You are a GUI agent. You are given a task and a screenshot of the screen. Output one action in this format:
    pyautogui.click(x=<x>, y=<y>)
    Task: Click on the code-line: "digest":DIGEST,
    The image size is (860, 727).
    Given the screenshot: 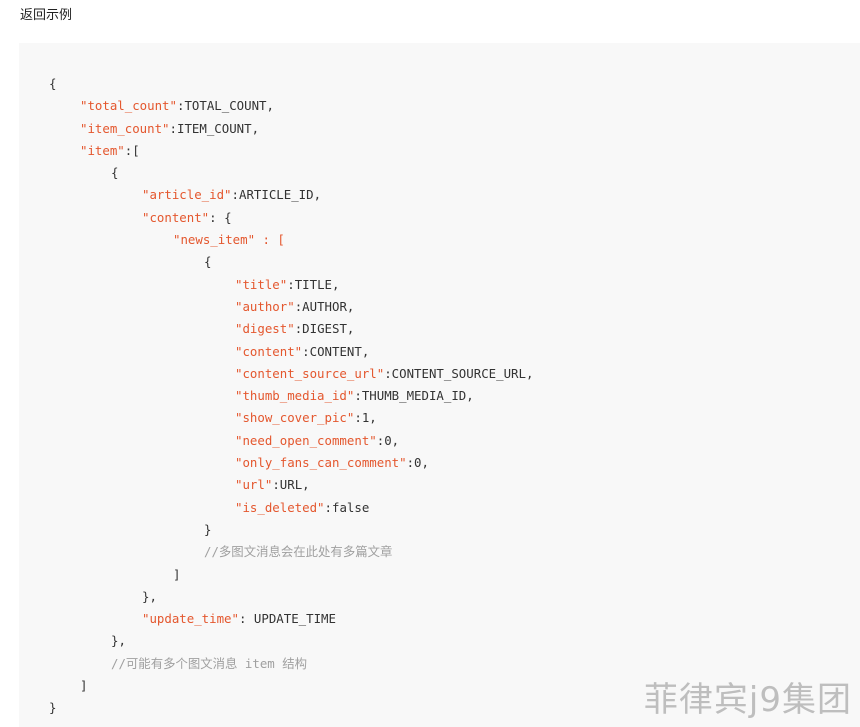 What is the action you would take?
    pyautogui.click(x=276, y=329)
    